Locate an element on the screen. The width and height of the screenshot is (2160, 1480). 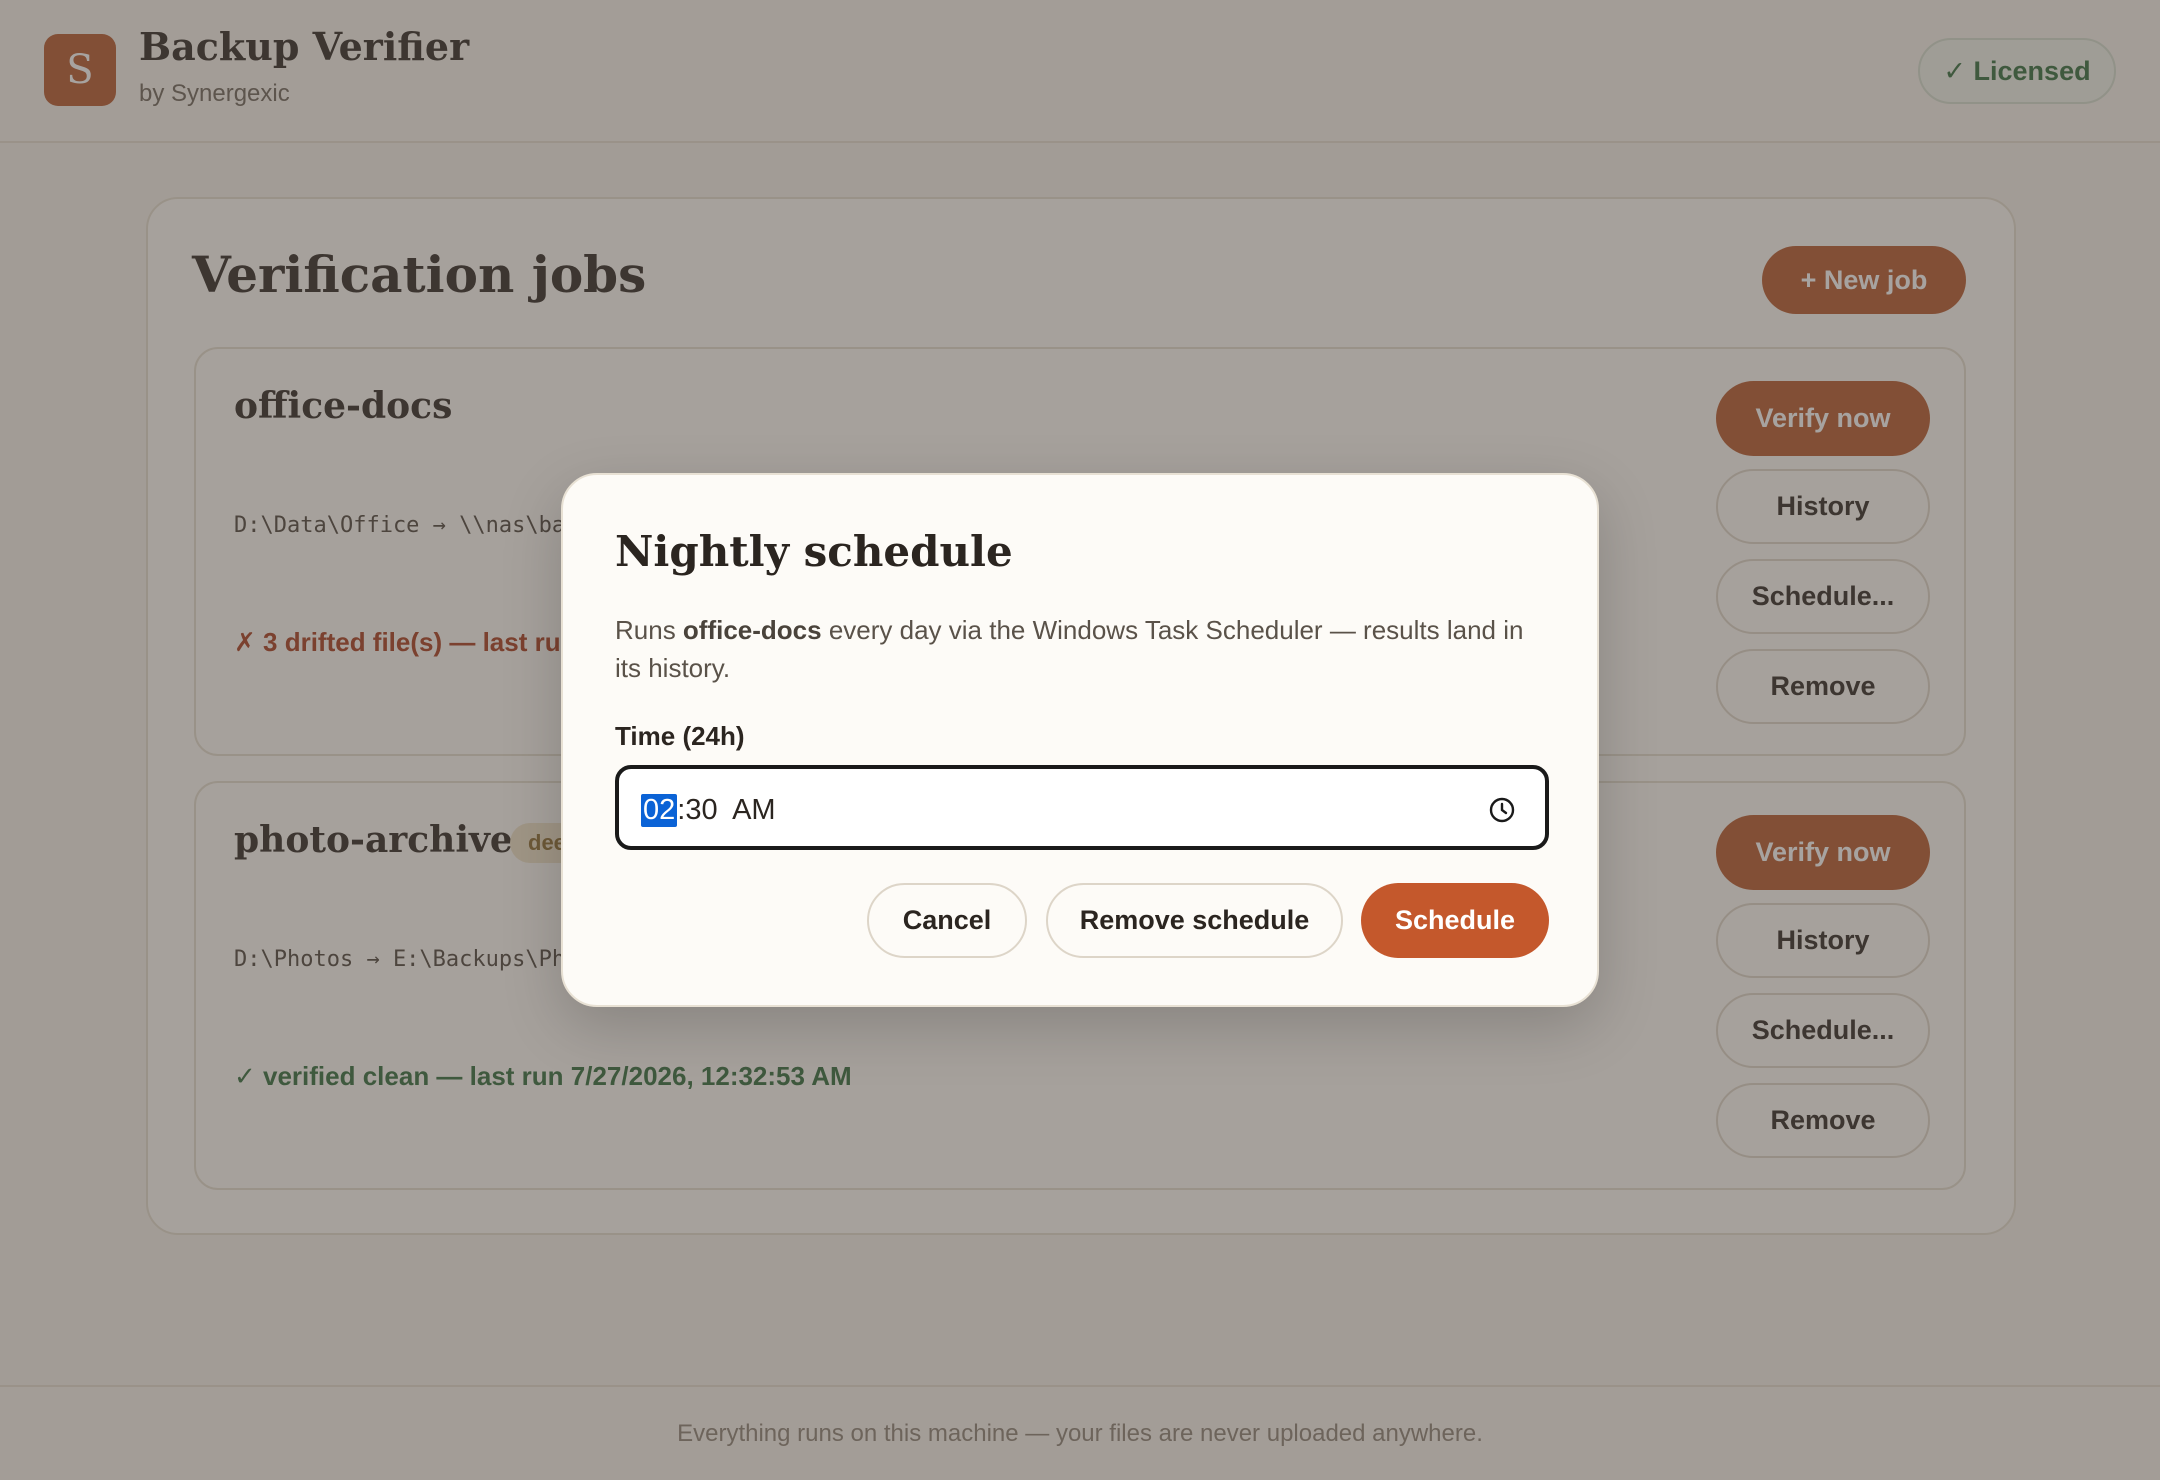
clock-icon is located at coordinates (1502, 810).